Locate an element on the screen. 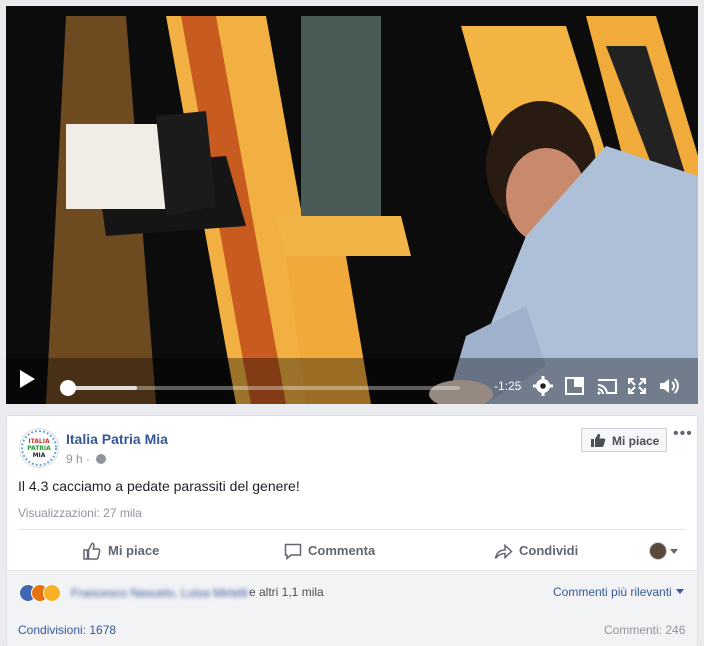  page-name: Italia Patria Mia is located at coordinates (117, 439).